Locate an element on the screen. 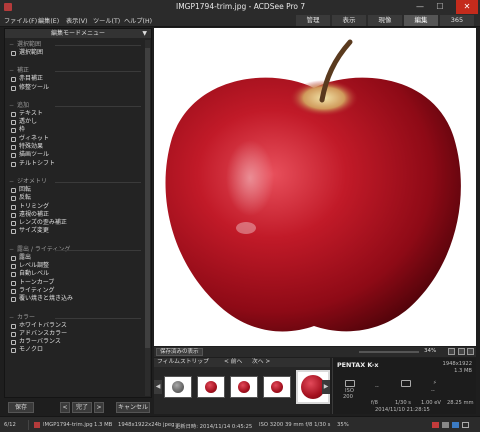 Image resolution: width=480 pixels, height=432 pixels. tool-group-header: − 選択範囲 is located at coordinates (76, 45).